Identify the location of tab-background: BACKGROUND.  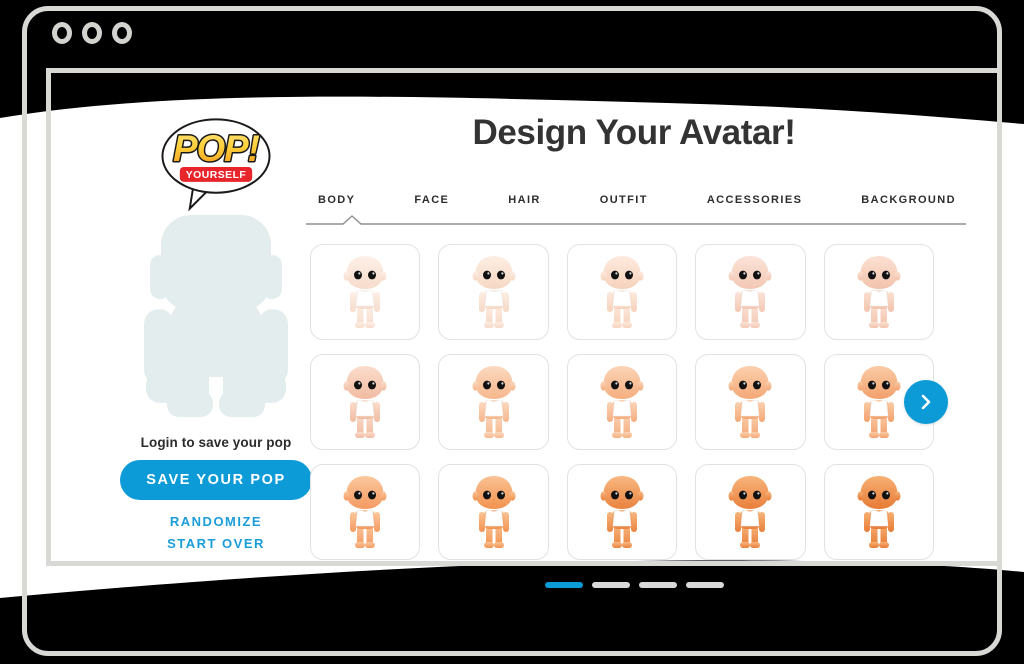
(908, 204).